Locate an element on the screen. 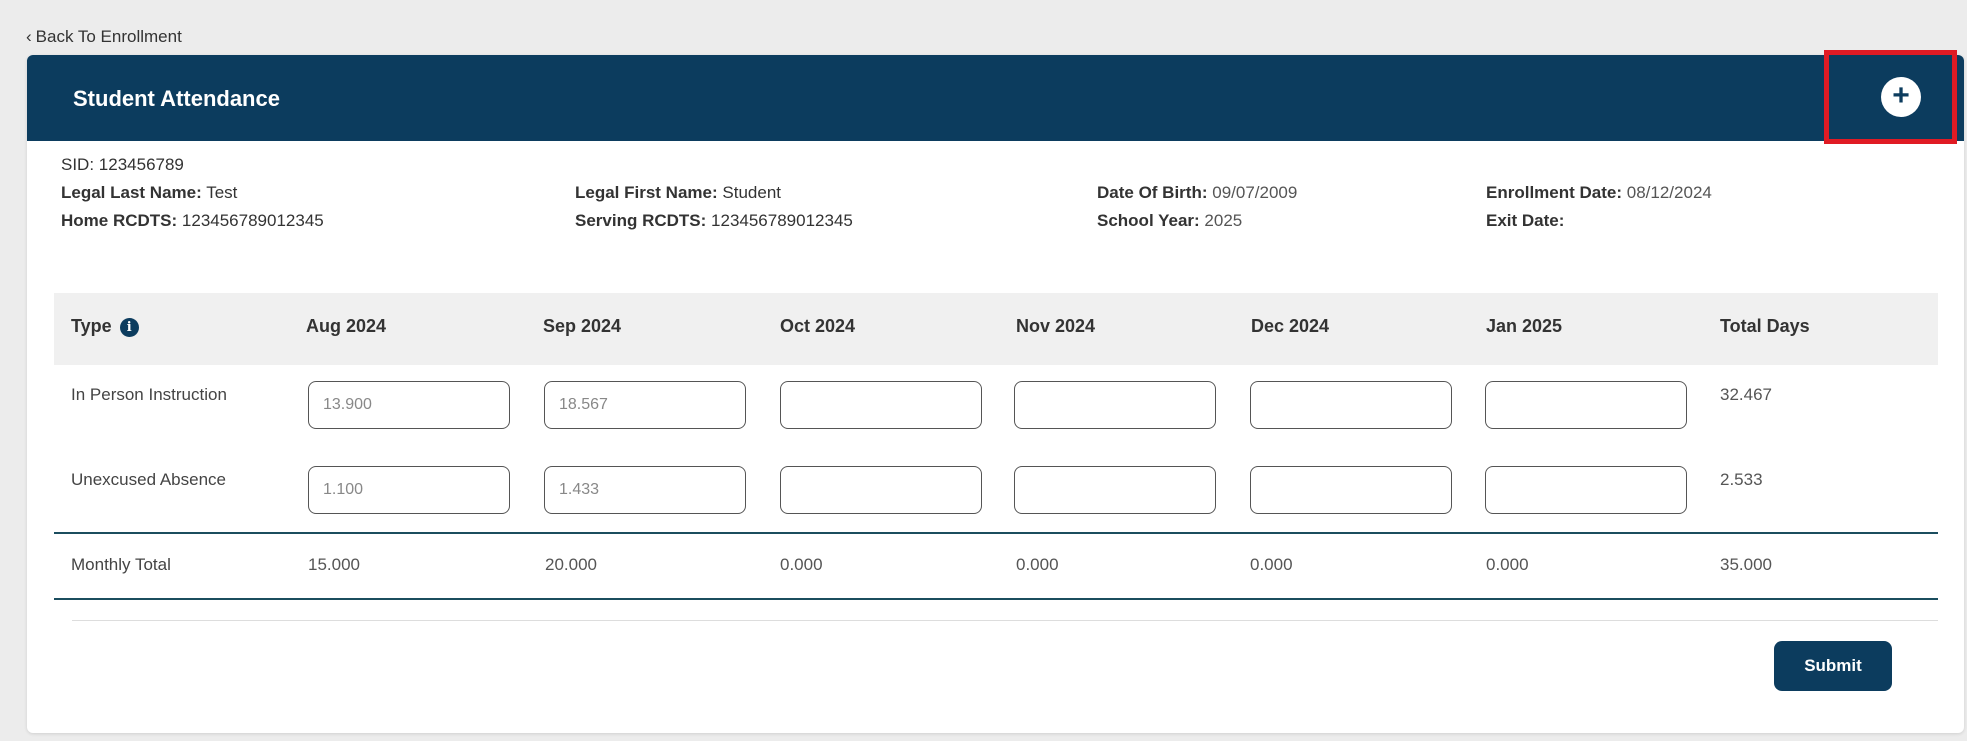 This screenshot has width=1967, height=741. in-person-jan-input is located at coordinates (1586, 405).